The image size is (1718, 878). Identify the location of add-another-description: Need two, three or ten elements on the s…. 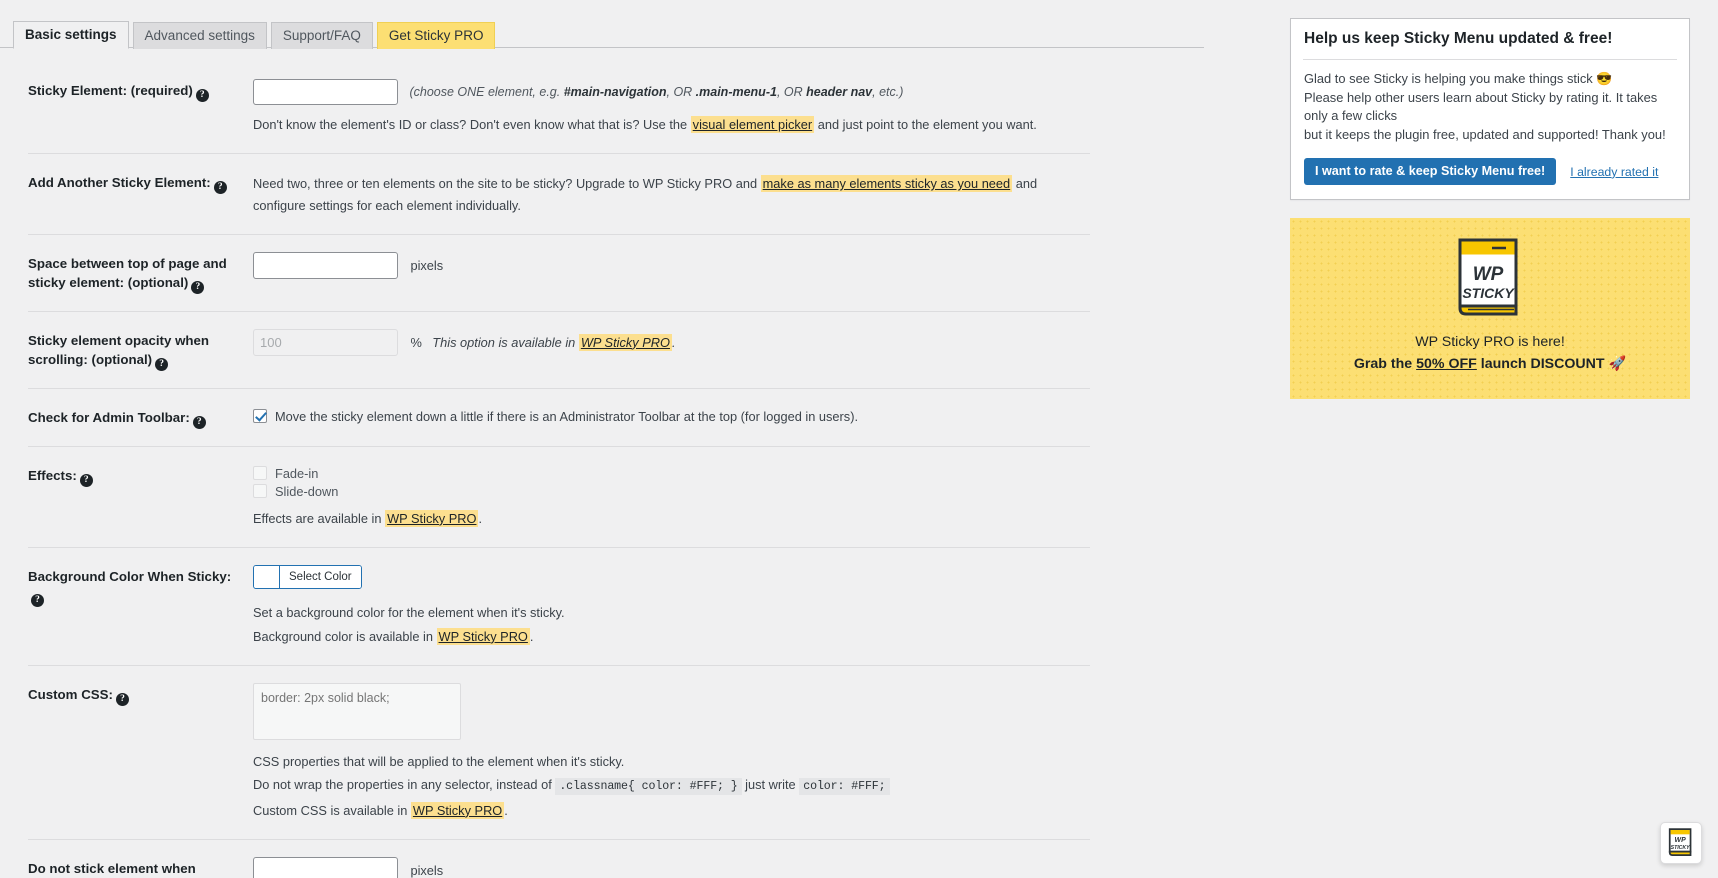
(671, 195).